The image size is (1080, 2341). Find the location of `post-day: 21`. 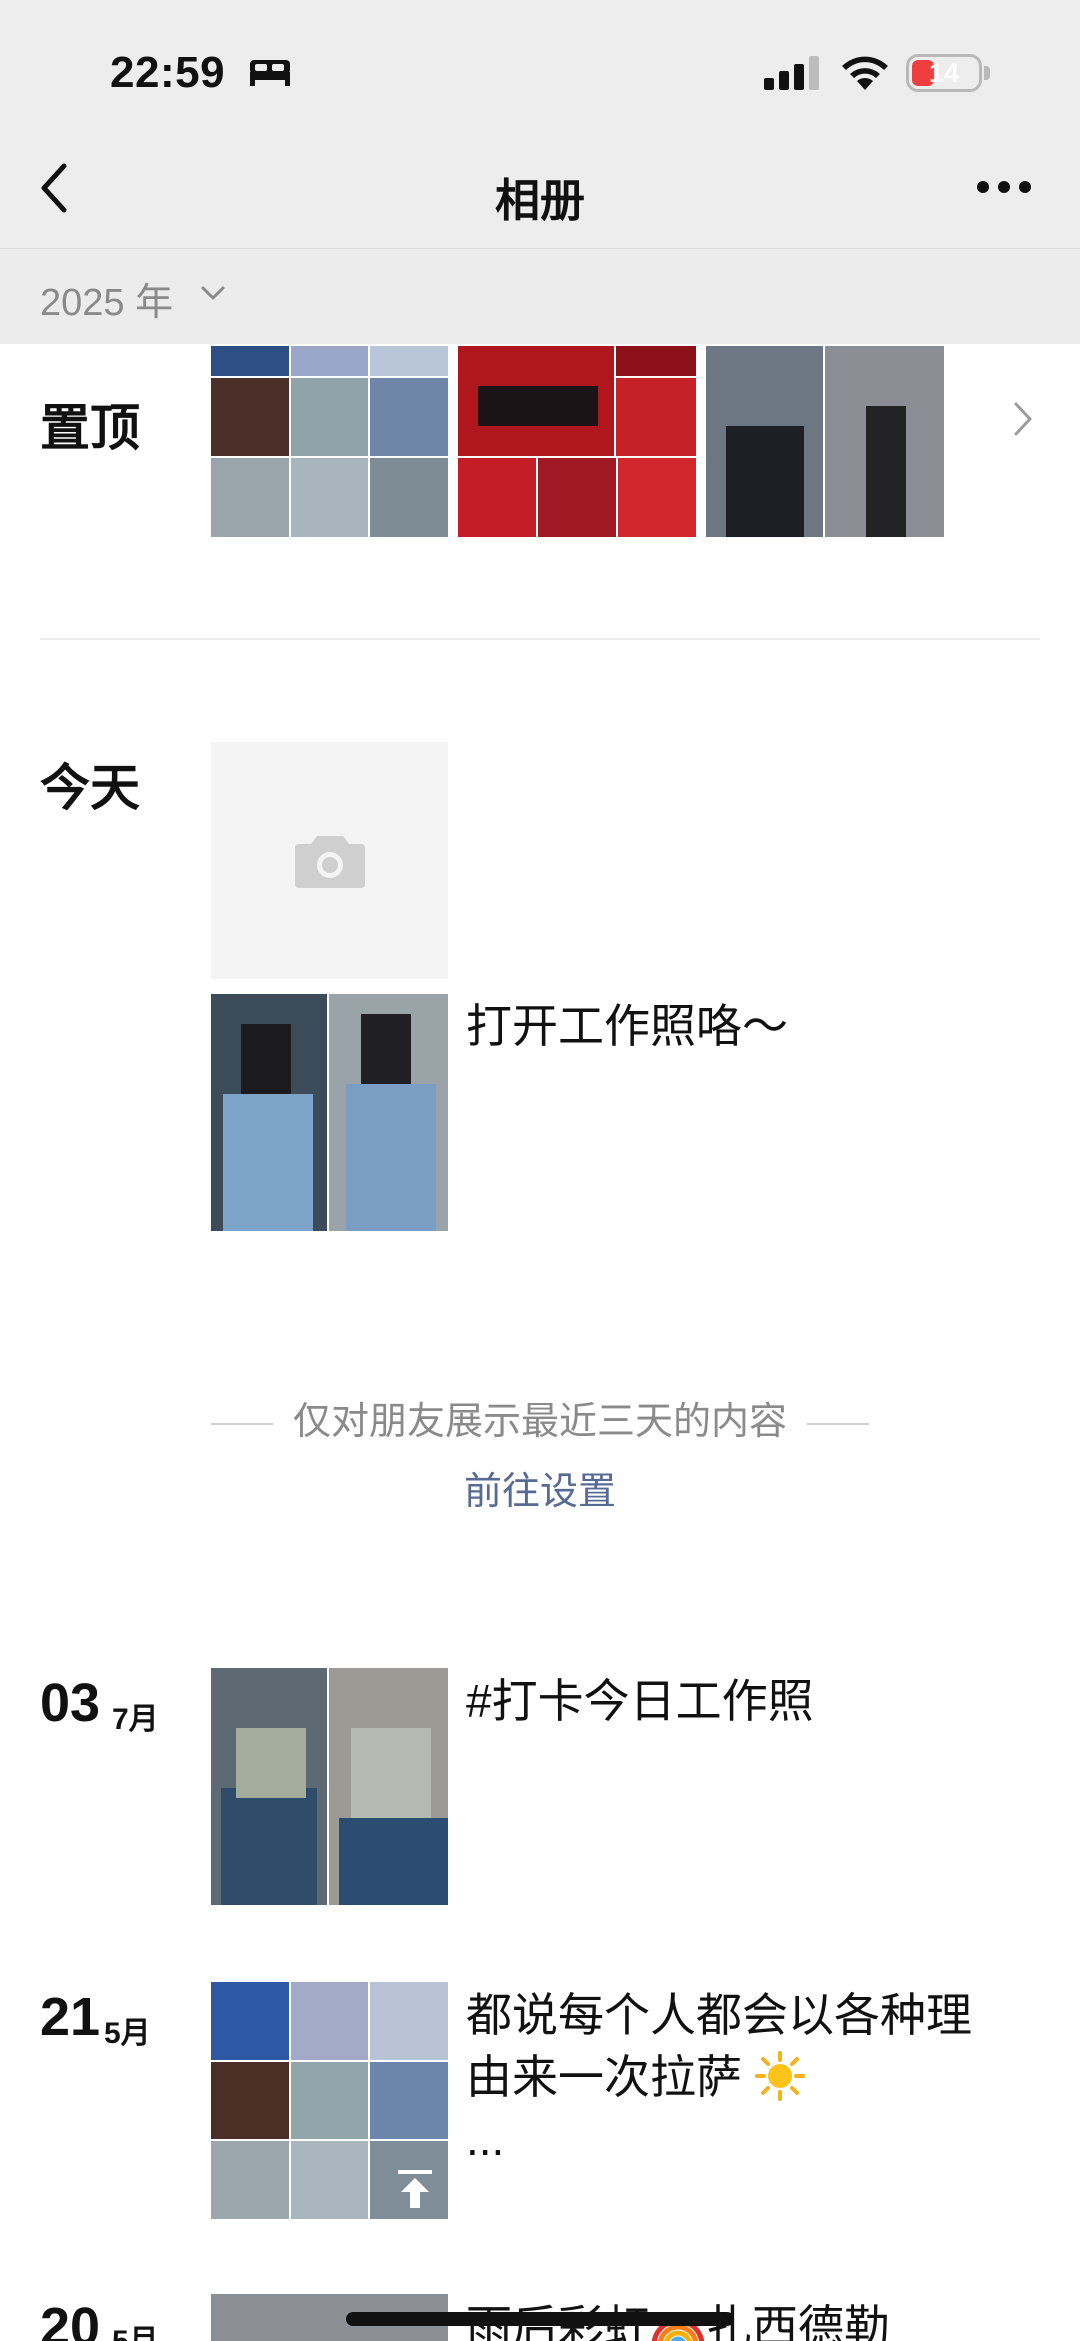

post-day: 21 is located at coordinates (70, 2017).